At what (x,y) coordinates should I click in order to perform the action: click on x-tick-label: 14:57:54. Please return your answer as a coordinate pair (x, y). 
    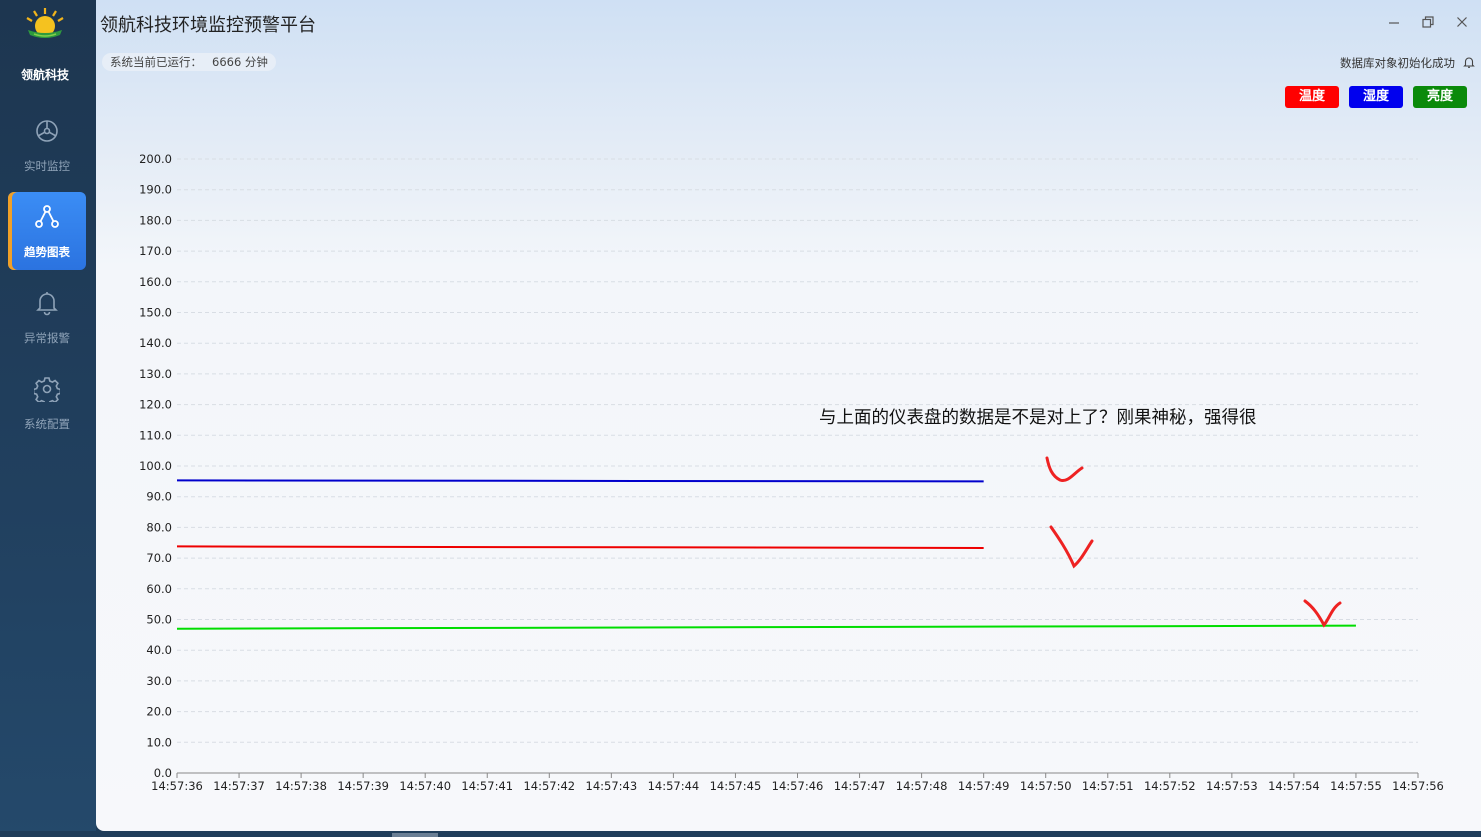
    Looking at the image, I should click on (1294, 786).